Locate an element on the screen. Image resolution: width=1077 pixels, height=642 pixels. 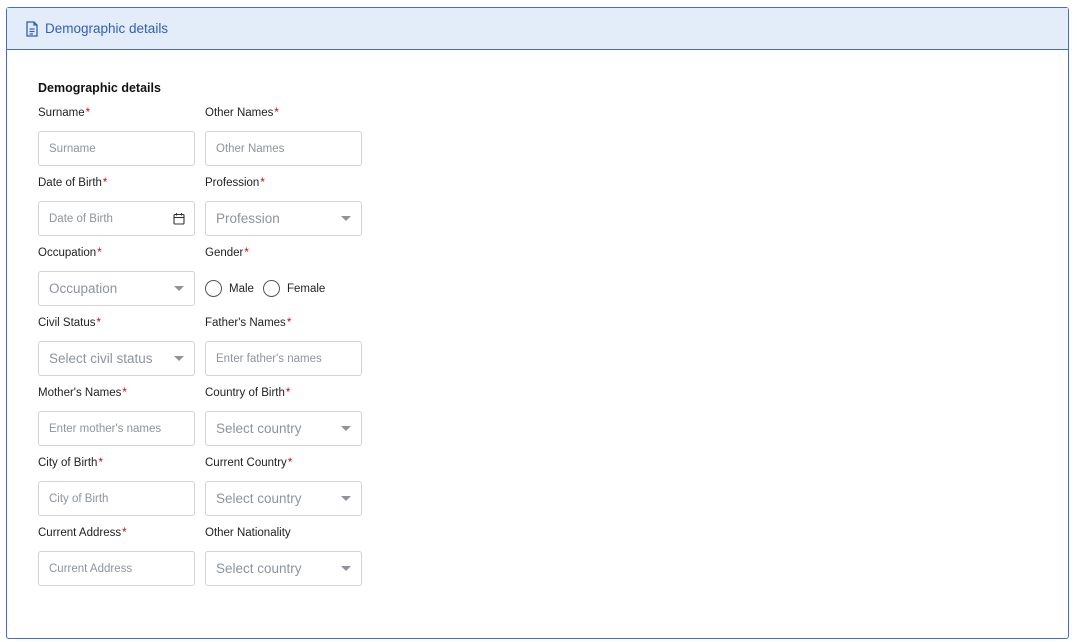
date-of-birth-input-box is located at coordinates (116, 218).